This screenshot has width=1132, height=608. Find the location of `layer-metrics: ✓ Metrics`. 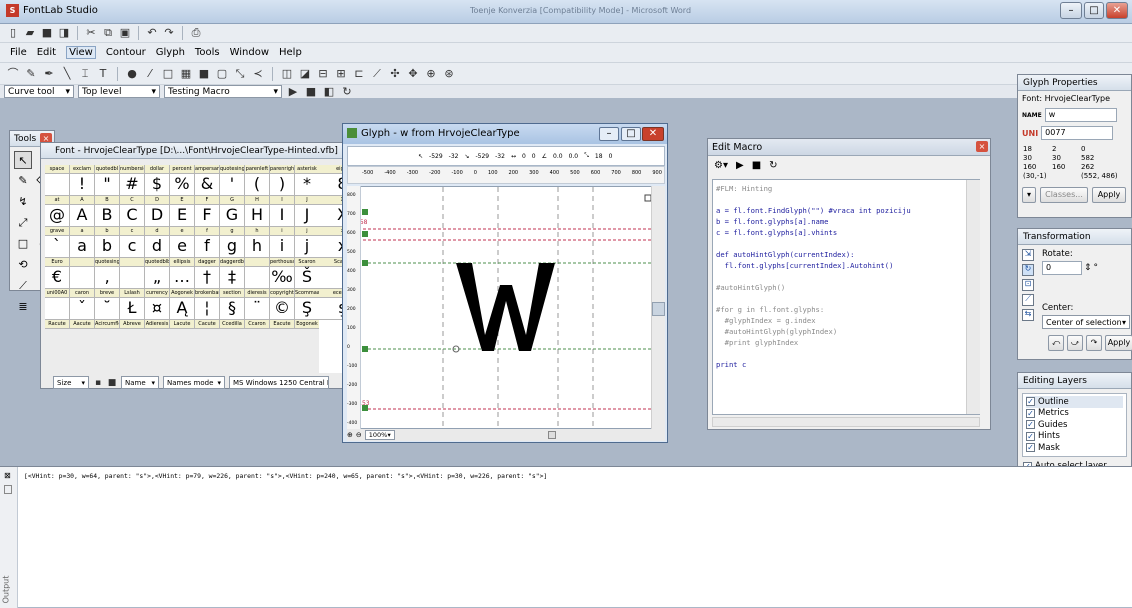

layer-metrics: ✓ Metrics is located at coordinates (1074, 414).